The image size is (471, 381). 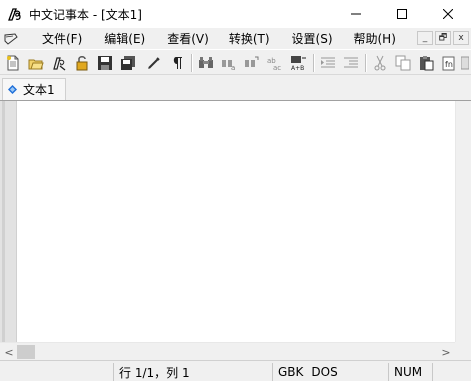 I want to click on scroll-right-icon: >, so click(x=446, y=352).